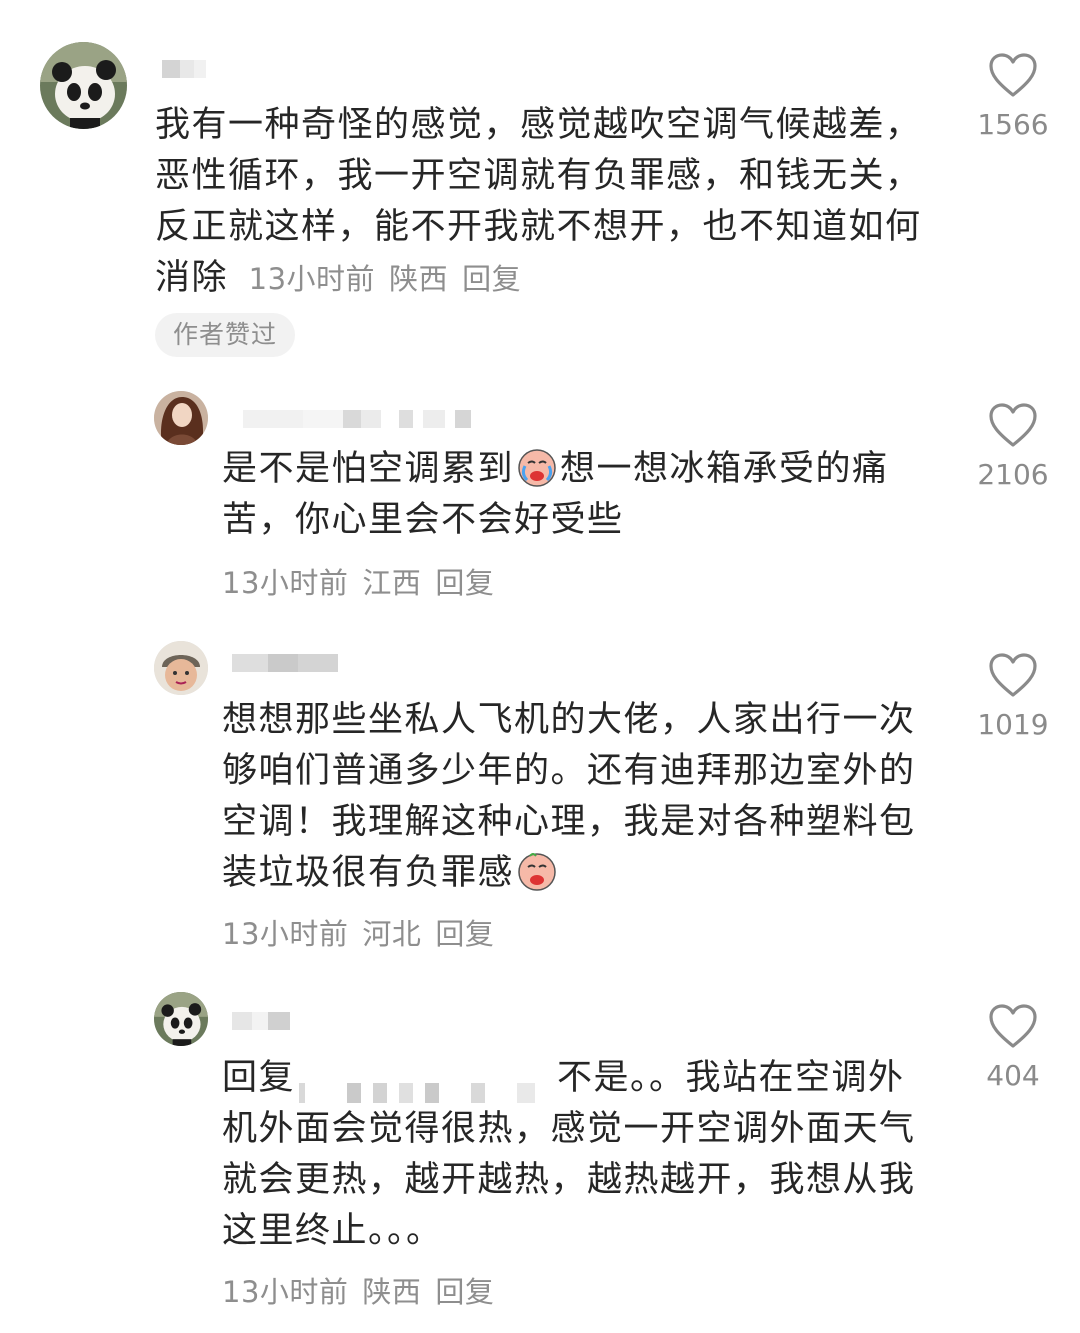 This screenshot has height=1333, width=1080. What do you see at coordinates (259, 1078) in the screenshot?
I see `reply-prefix: 回复` at bounding box center [259, 1078].